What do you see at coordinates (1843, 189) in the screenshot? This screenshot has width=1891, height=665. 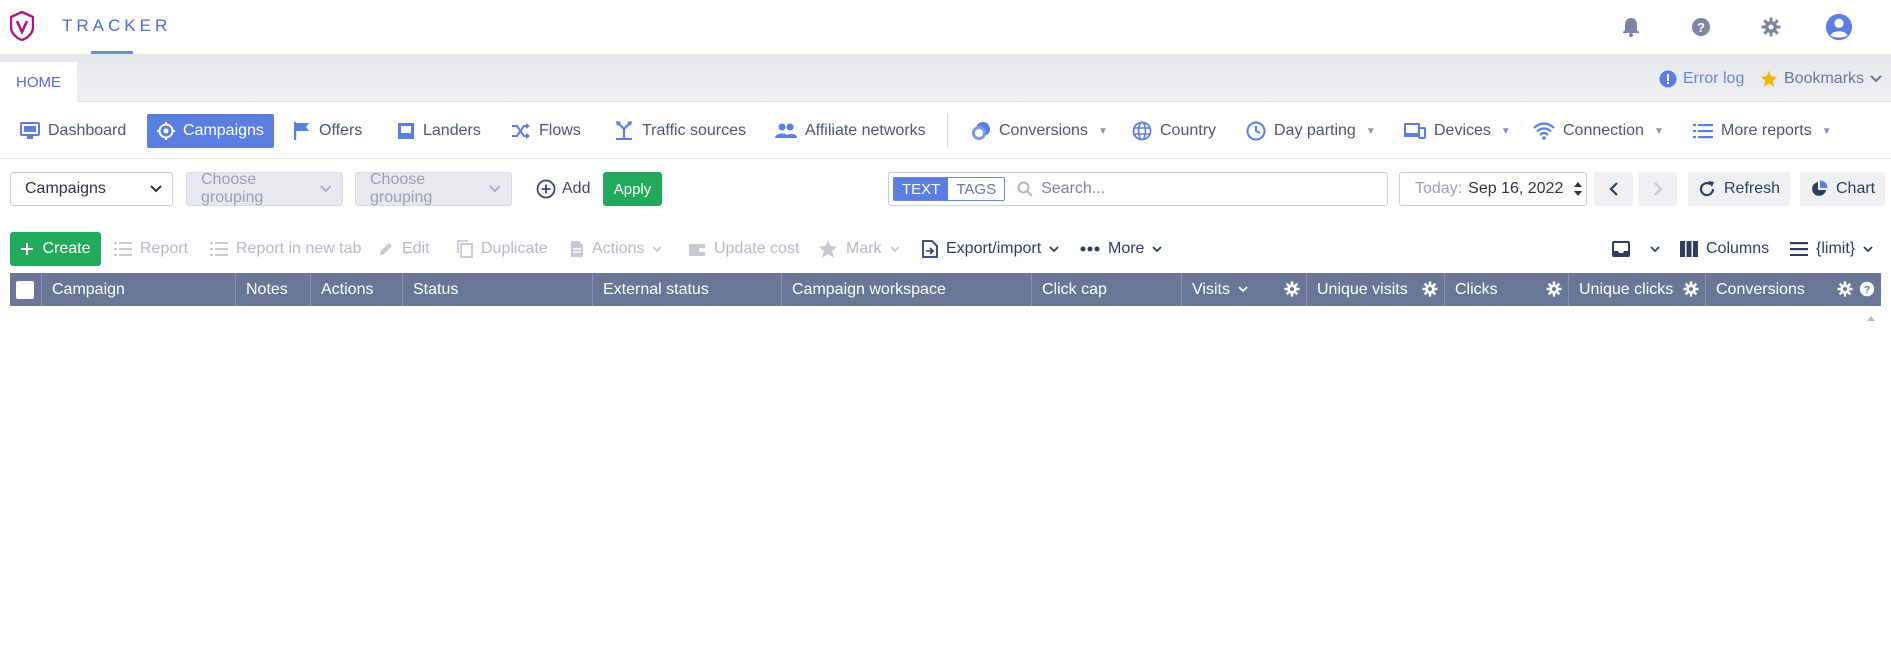 I see `chart-button: Chart` at bounding box center [1843, 189].